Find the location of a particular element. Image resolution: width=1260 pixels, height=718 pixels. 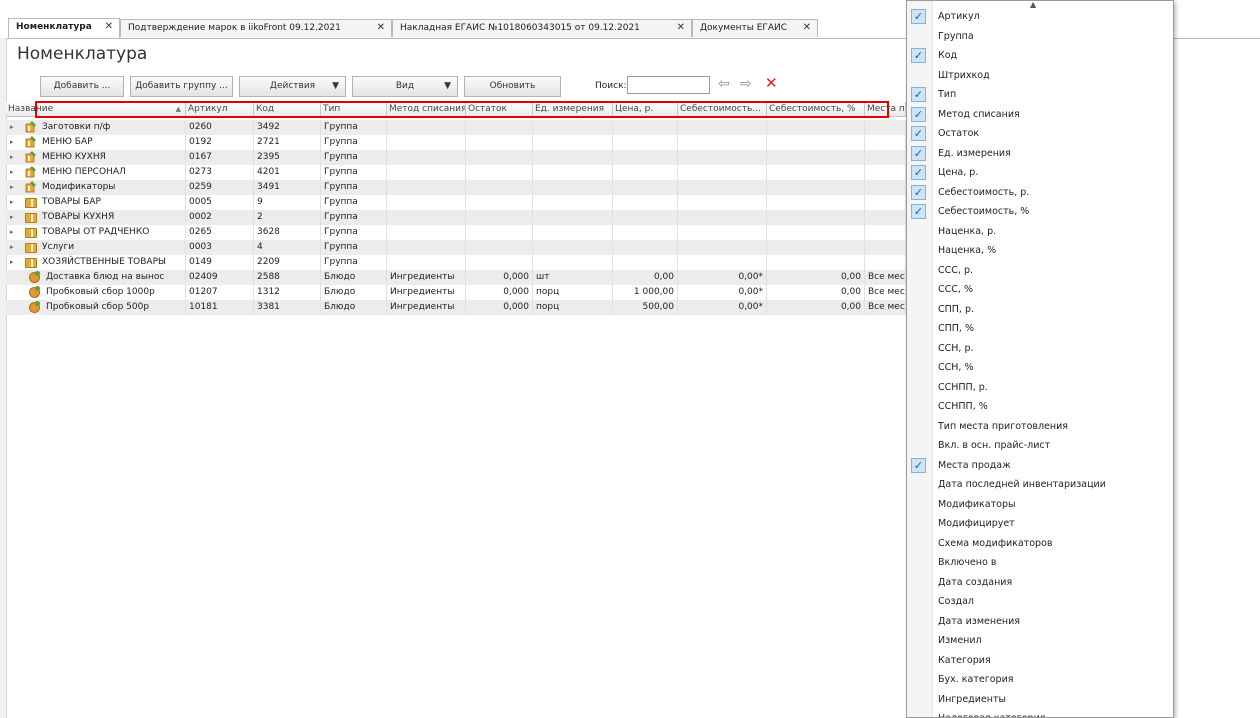

cell-method is located at coordinates (426, 157).